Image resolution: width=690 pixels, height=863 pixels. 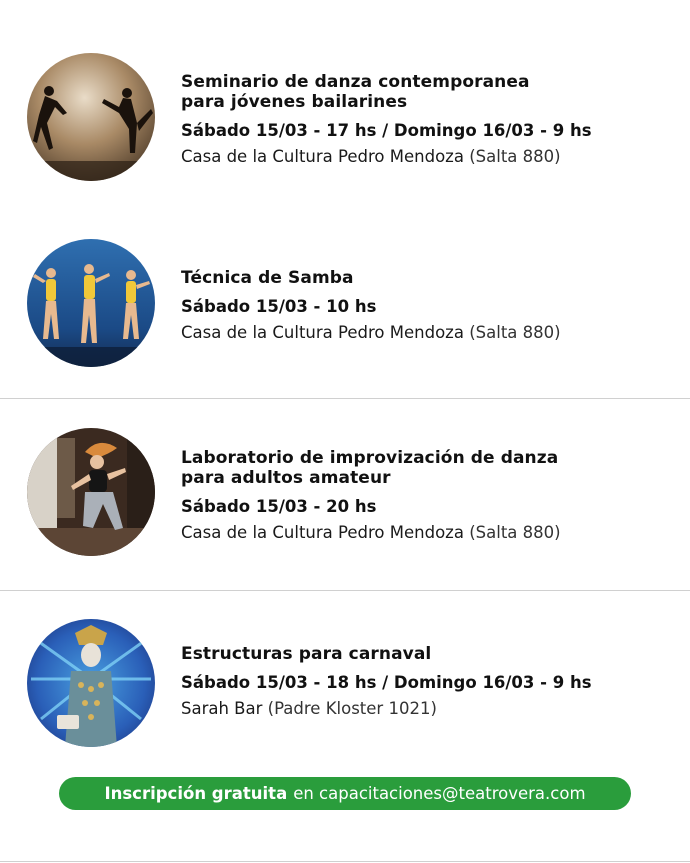 I want to click on event-date: Sábado 15/03 - 10 hs, so click(x=279, y=306).